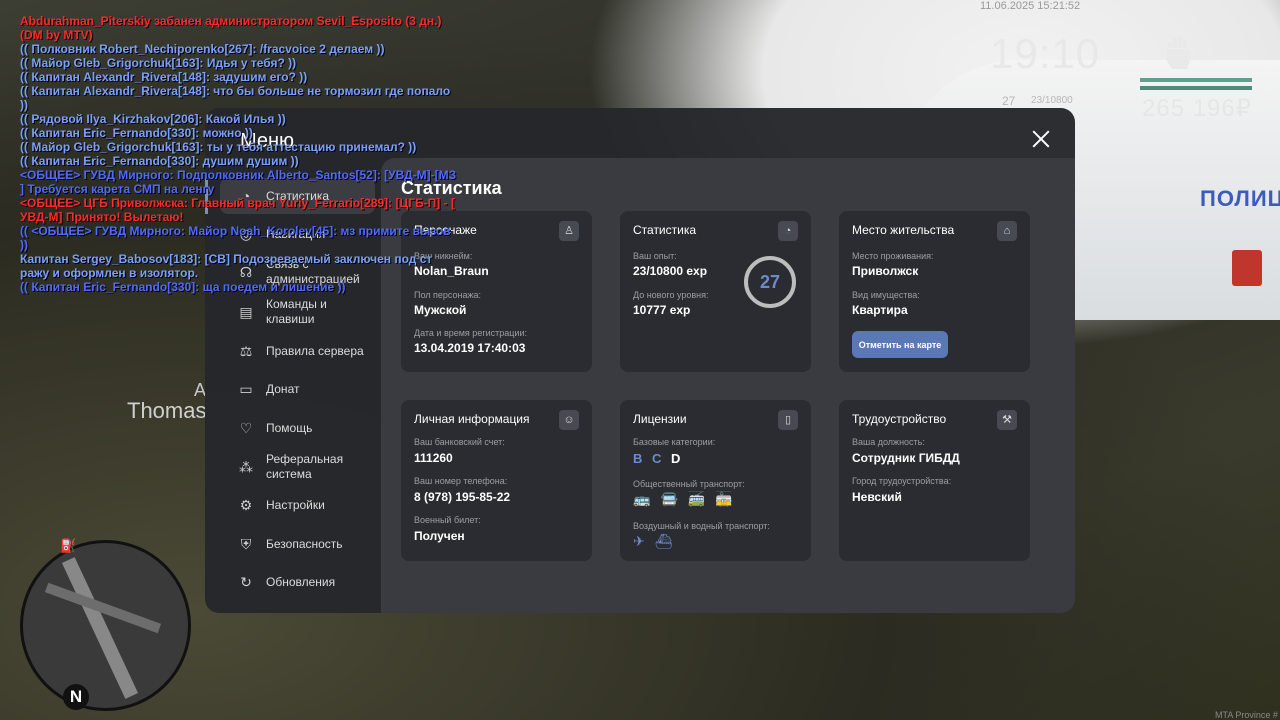 This screenshot has height=720, width=1280. What do you see at coordinates (1052, 100) in the screenshot?
I see `hud-exp: 23/10800` at bounding box center [1052, 100].